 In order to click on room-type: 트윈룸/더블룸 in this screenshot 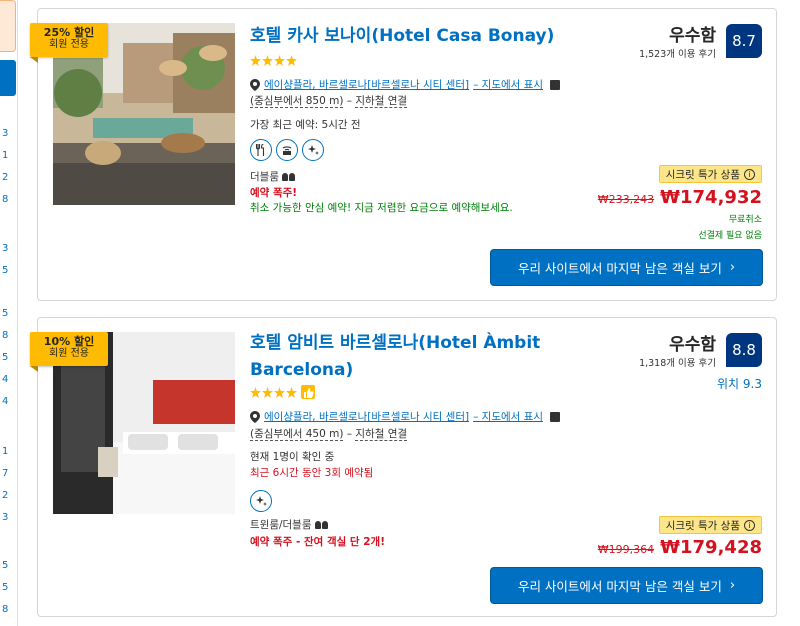, I will do `click(289, 524)`.